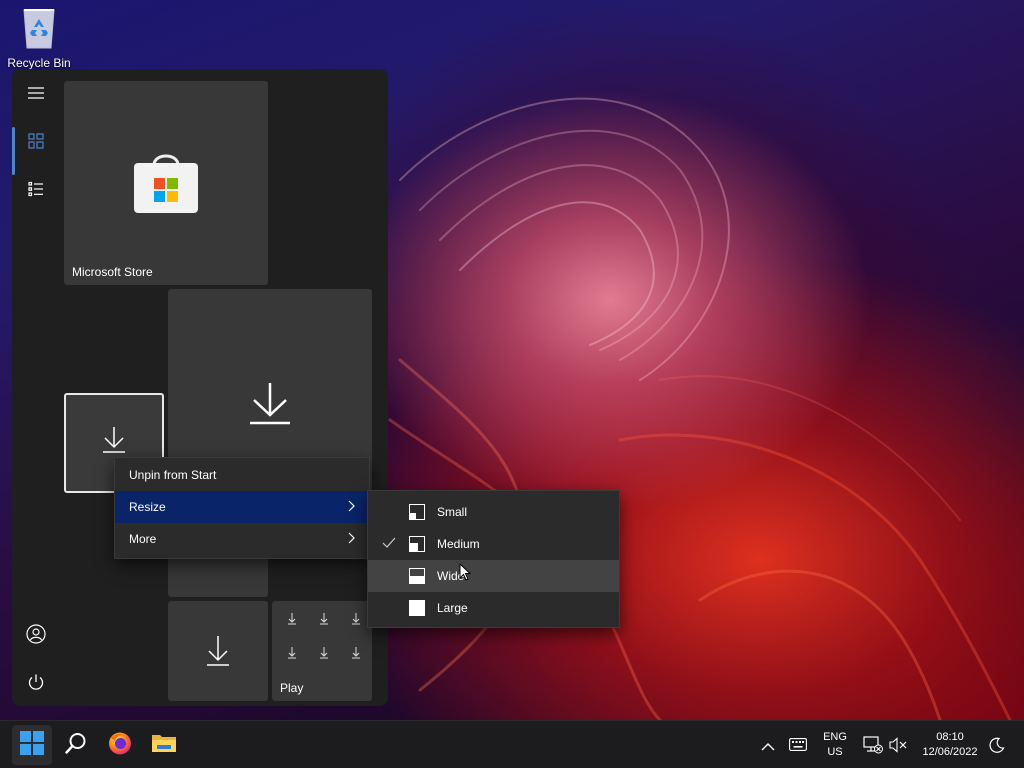 This screenshot has height=768, width=1024. I want to click on menu-item-more: More, so click(242, 539).